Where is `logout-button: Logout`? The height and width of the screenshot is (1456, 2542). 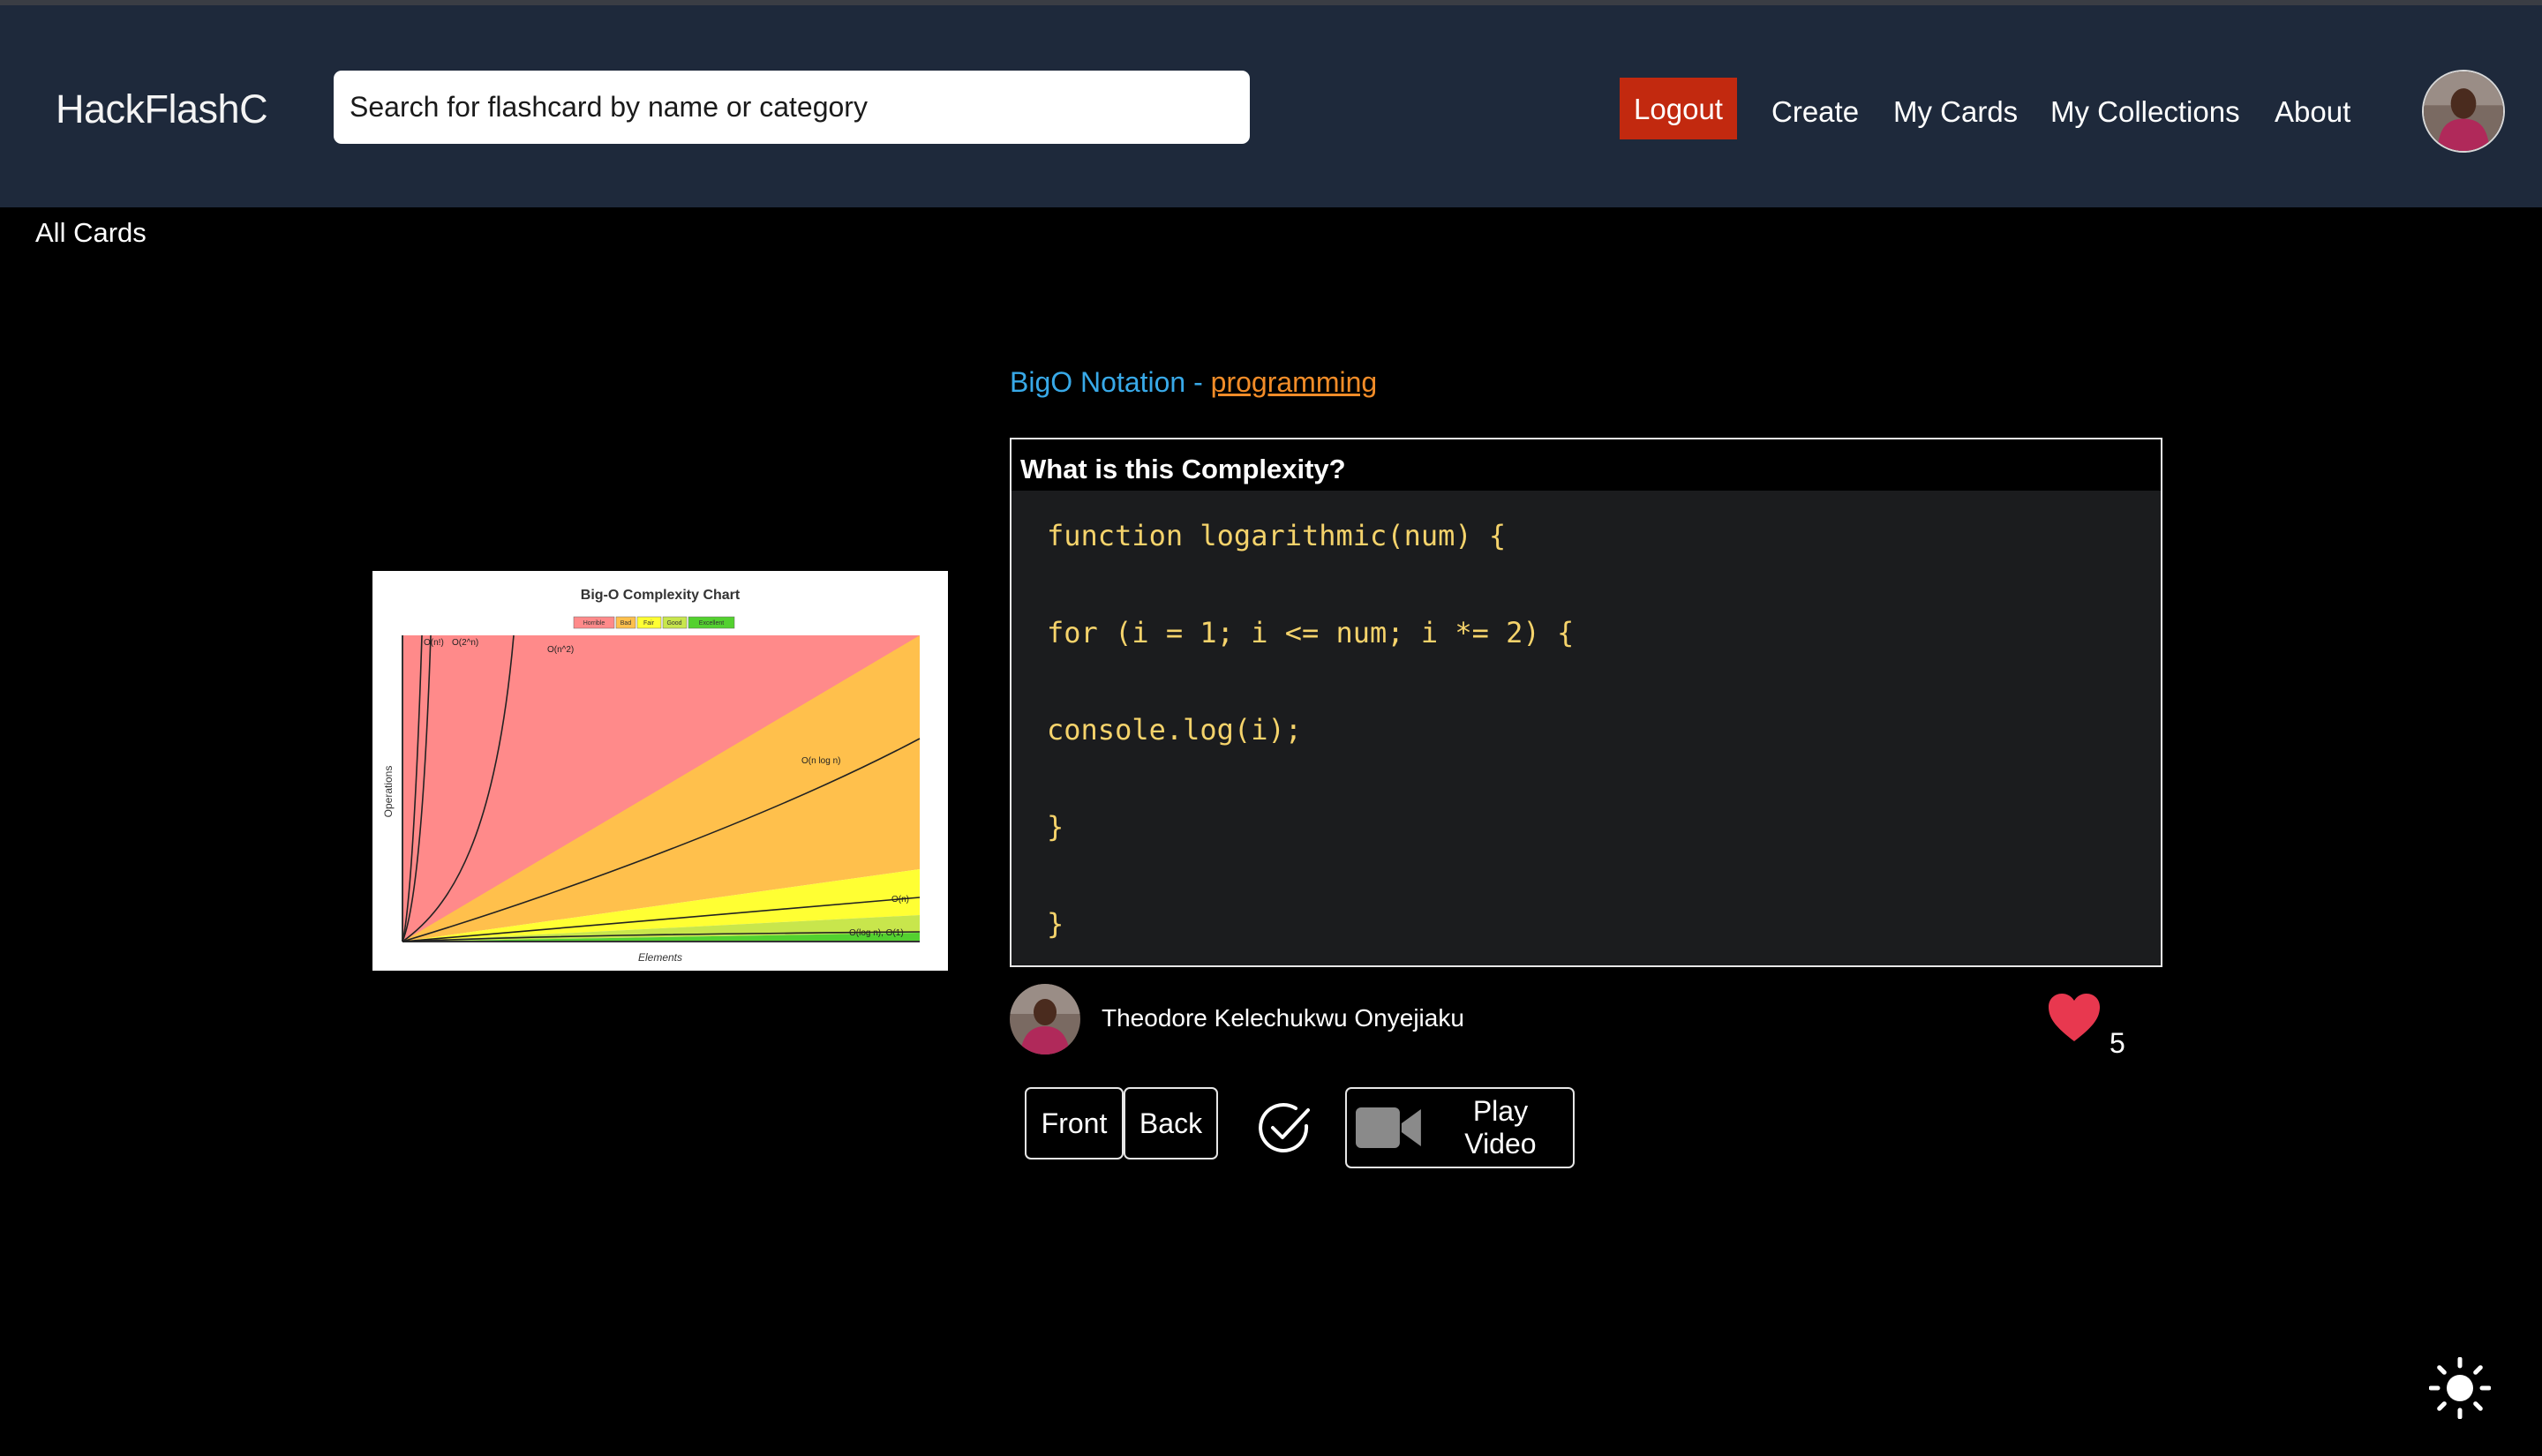
logout-button: Logout is located at coordinates (1678, 108).